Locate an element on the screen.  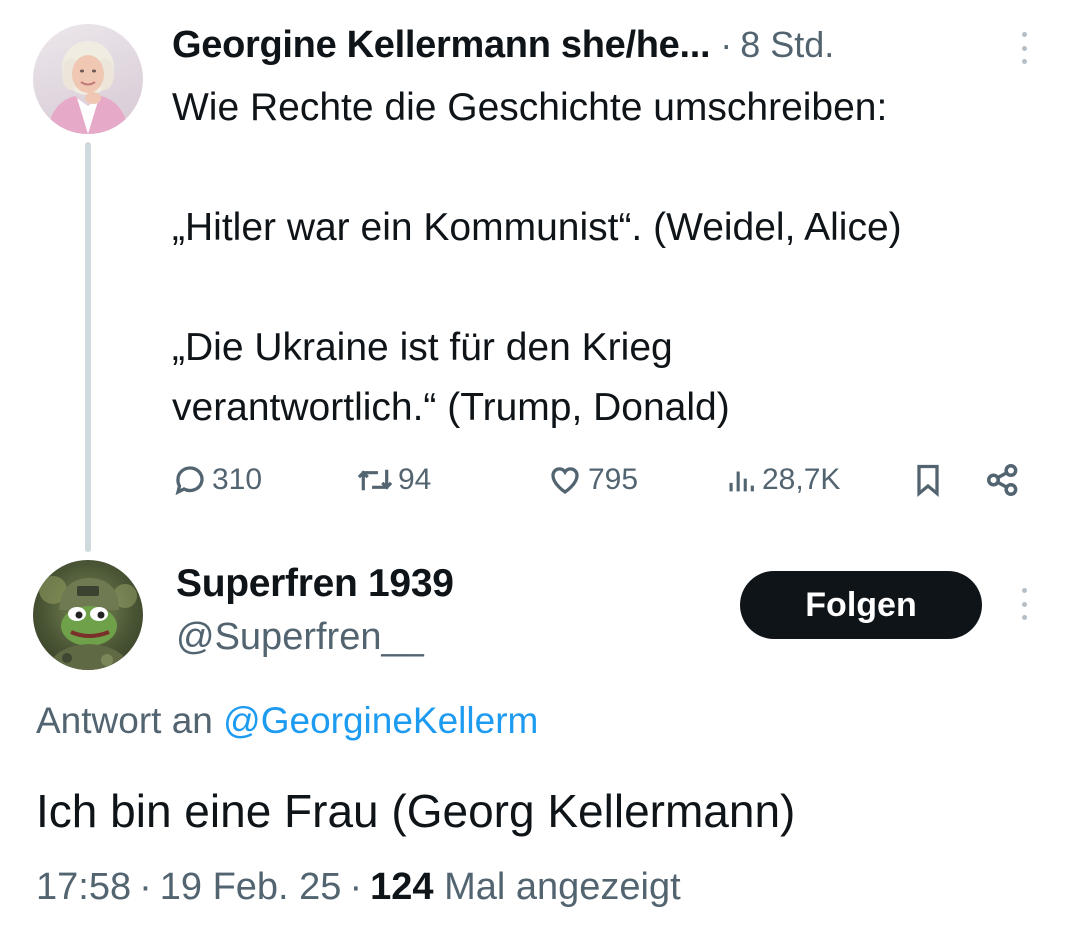
reply-button: 310 is located at coordinates (217, 480).